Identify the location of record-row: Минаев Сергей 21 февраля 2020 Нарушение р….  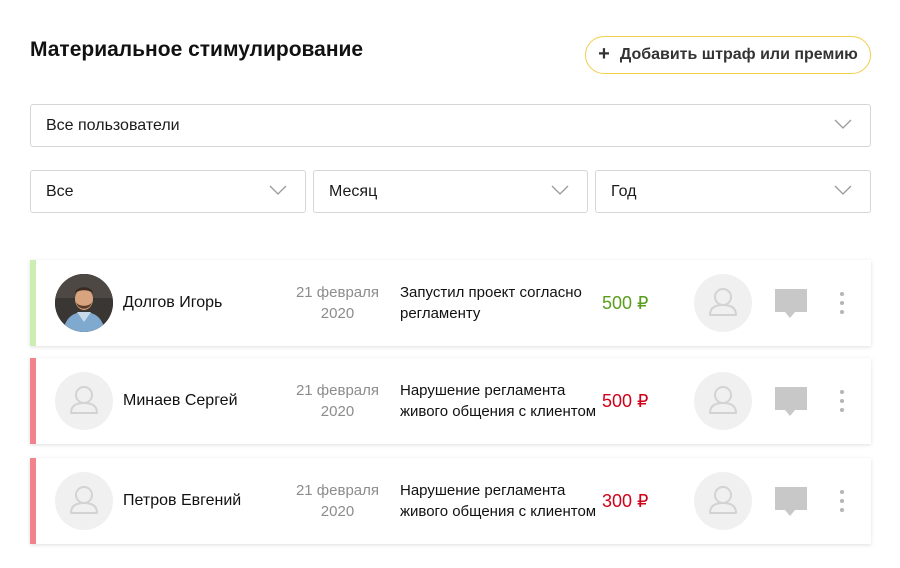
(450, 401).